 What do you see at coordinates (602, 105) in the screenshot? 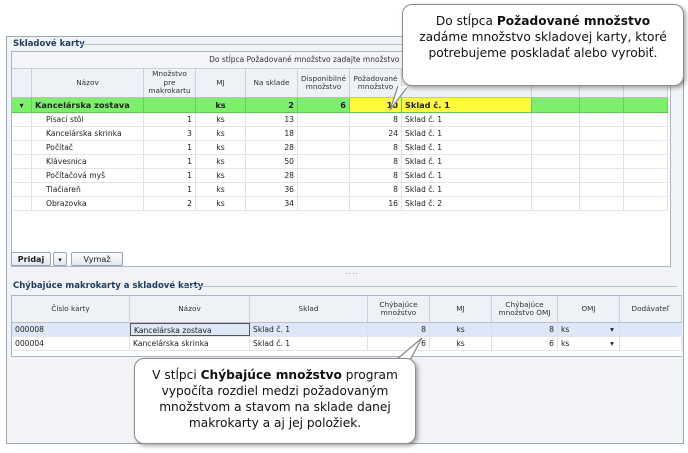
I see `cell-minimum` at bounding box center [602, 105].